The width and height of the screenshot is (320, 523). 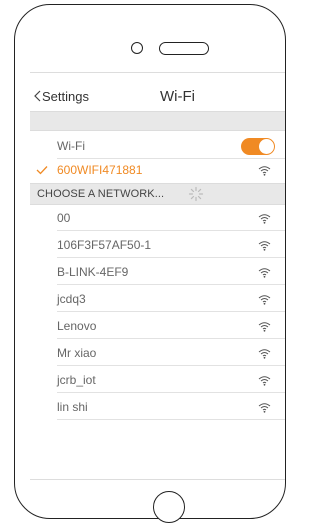 What do you see at coordinates (71, 146) in the screenshot?
I see `wifi-toggle-label: Wi-Fi` at bounding box center [71, 146].